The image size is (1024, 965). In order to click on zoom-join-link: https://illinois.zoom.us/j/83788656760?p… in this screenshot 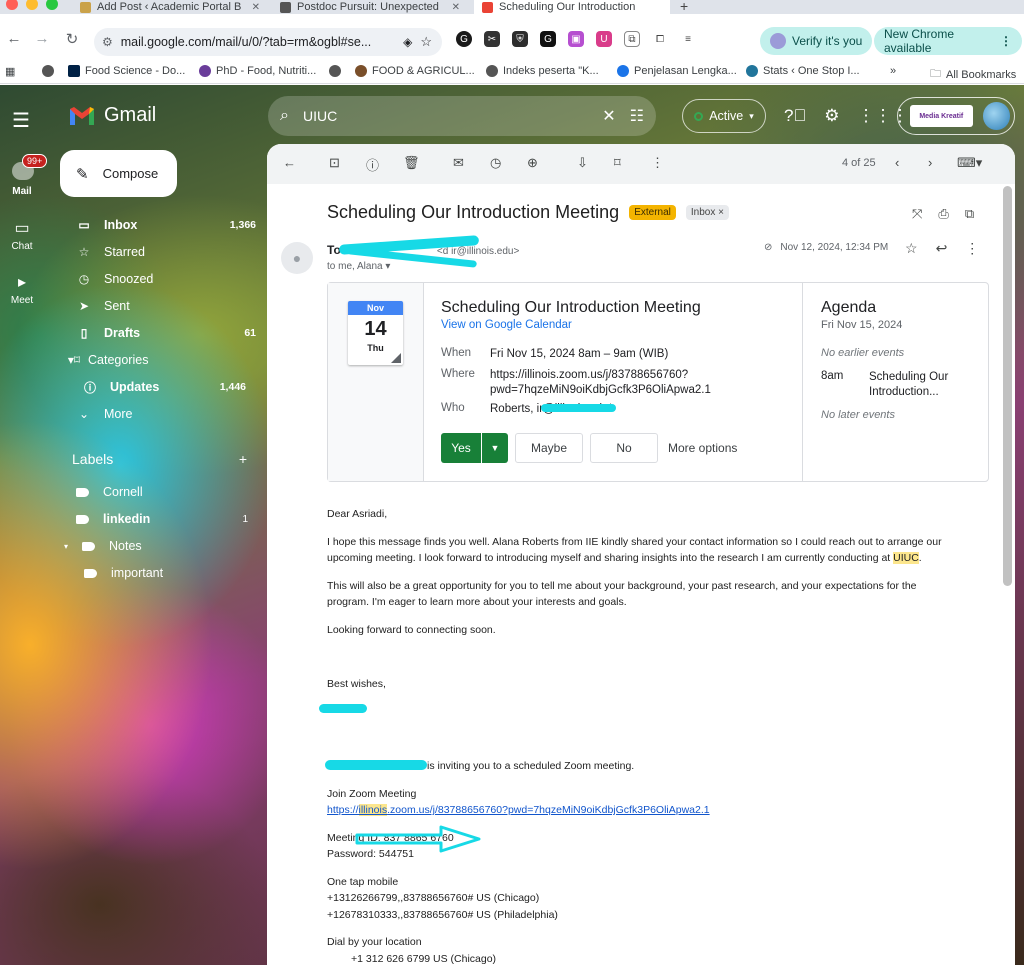, I will do `click(642, 810)`.